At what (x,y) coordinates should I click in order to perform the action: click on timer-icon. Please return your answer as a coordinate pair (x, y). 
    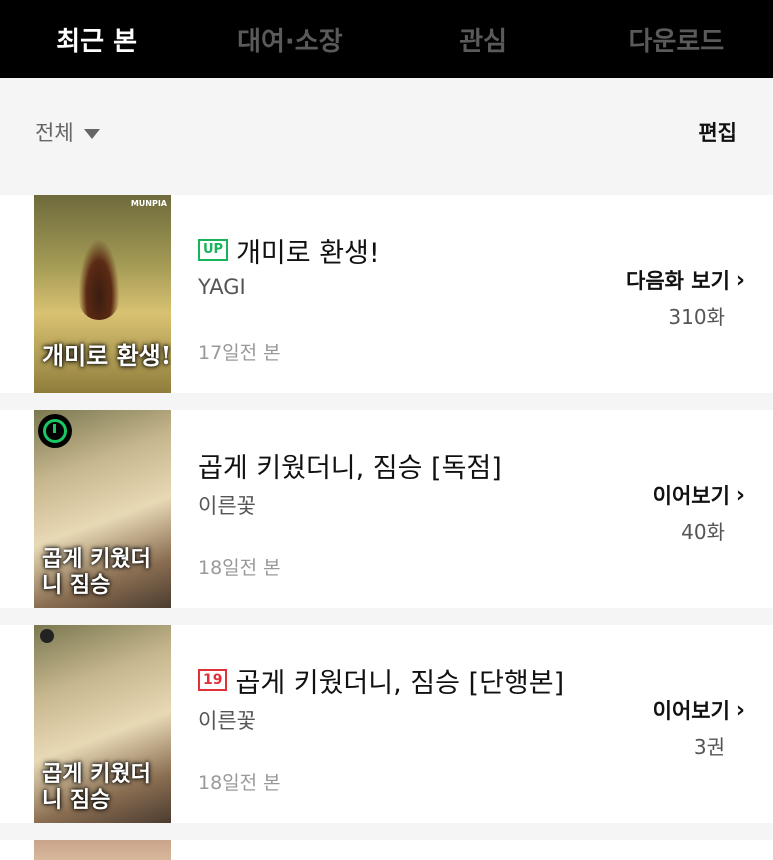
    Looking at the image, I should click on (55, 431).